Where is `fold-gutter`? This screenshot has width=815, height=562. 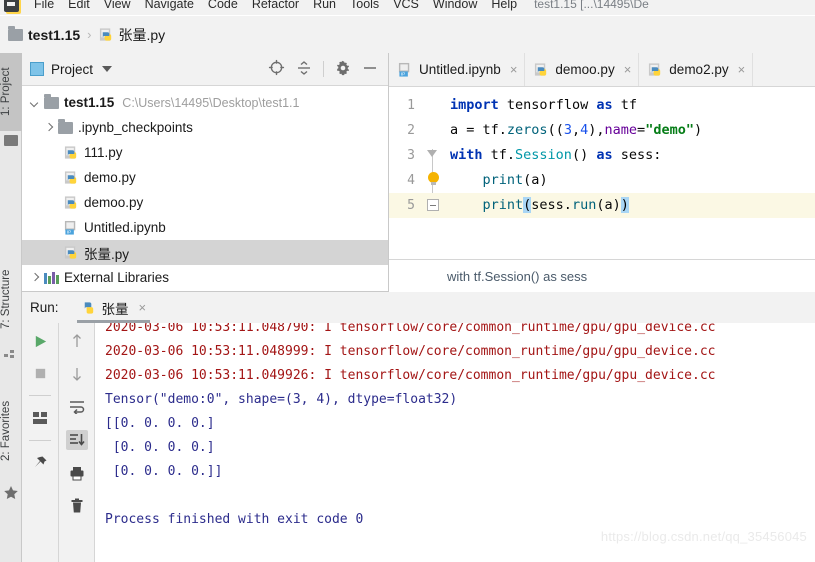 fold-gutter is located at coordinates (433, 173).